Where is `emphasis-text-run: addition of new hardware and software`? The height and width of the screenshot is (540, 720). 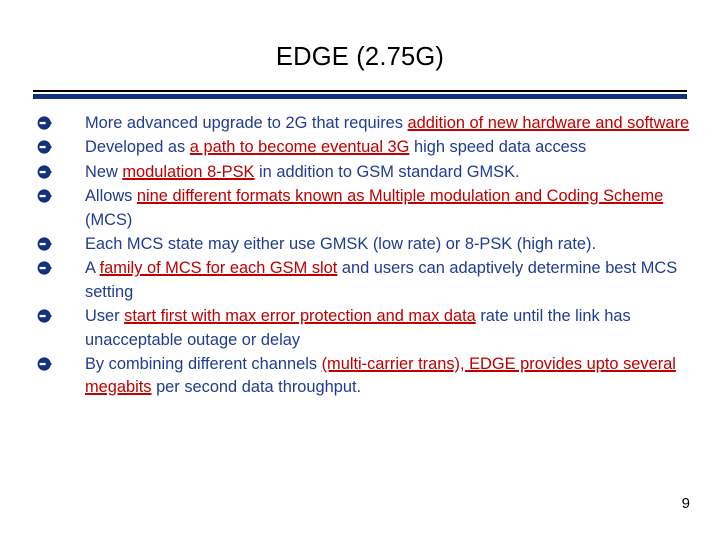
emphasis-text-run: addition of new hardware and software is located at coordinates (548, 123).